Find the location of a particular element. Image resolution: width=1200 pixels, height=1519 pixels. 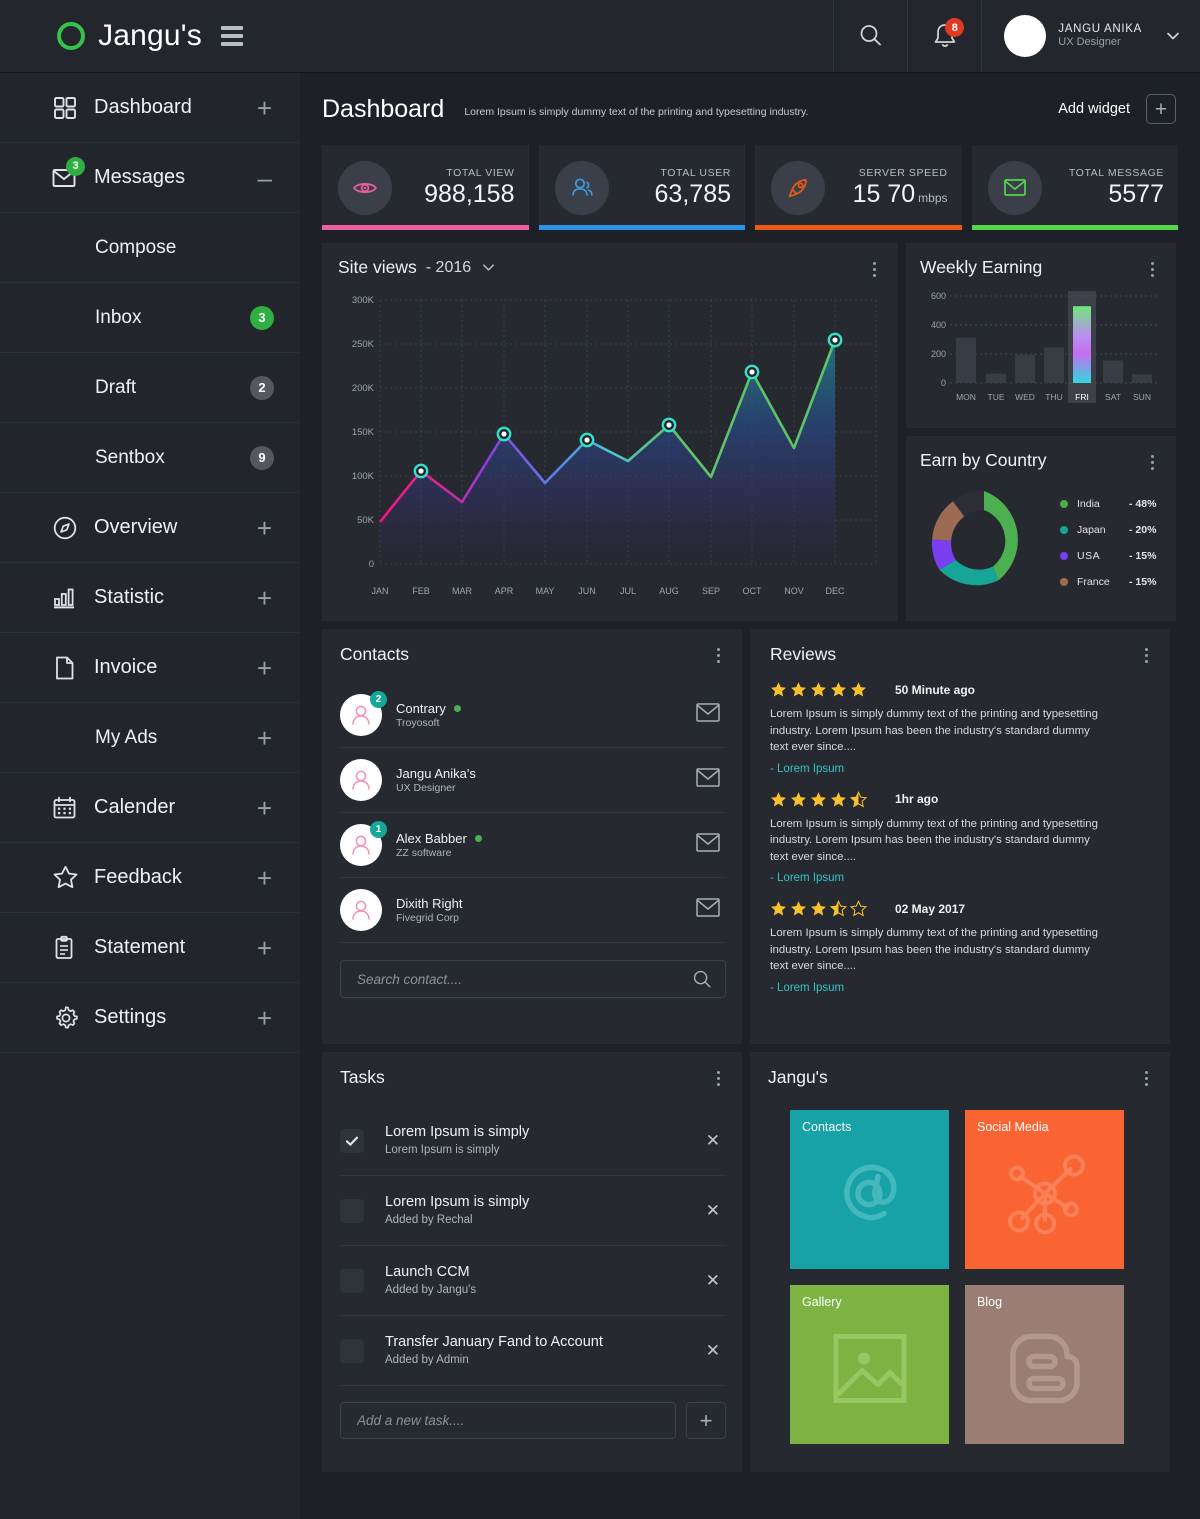

sidebar-item-statement: Statement + is located at coordinates (150, 948).